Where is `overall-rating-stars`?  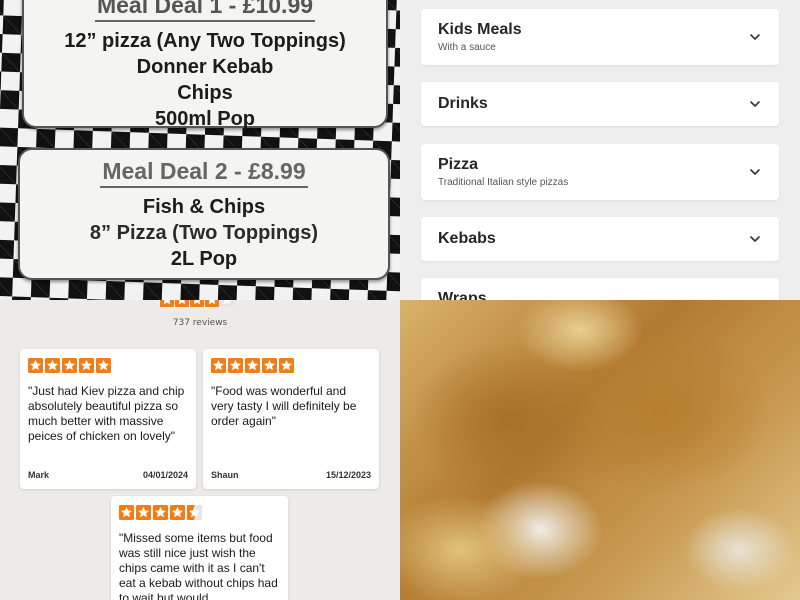 overall-rating-stars is located at coordinates (197, 303).